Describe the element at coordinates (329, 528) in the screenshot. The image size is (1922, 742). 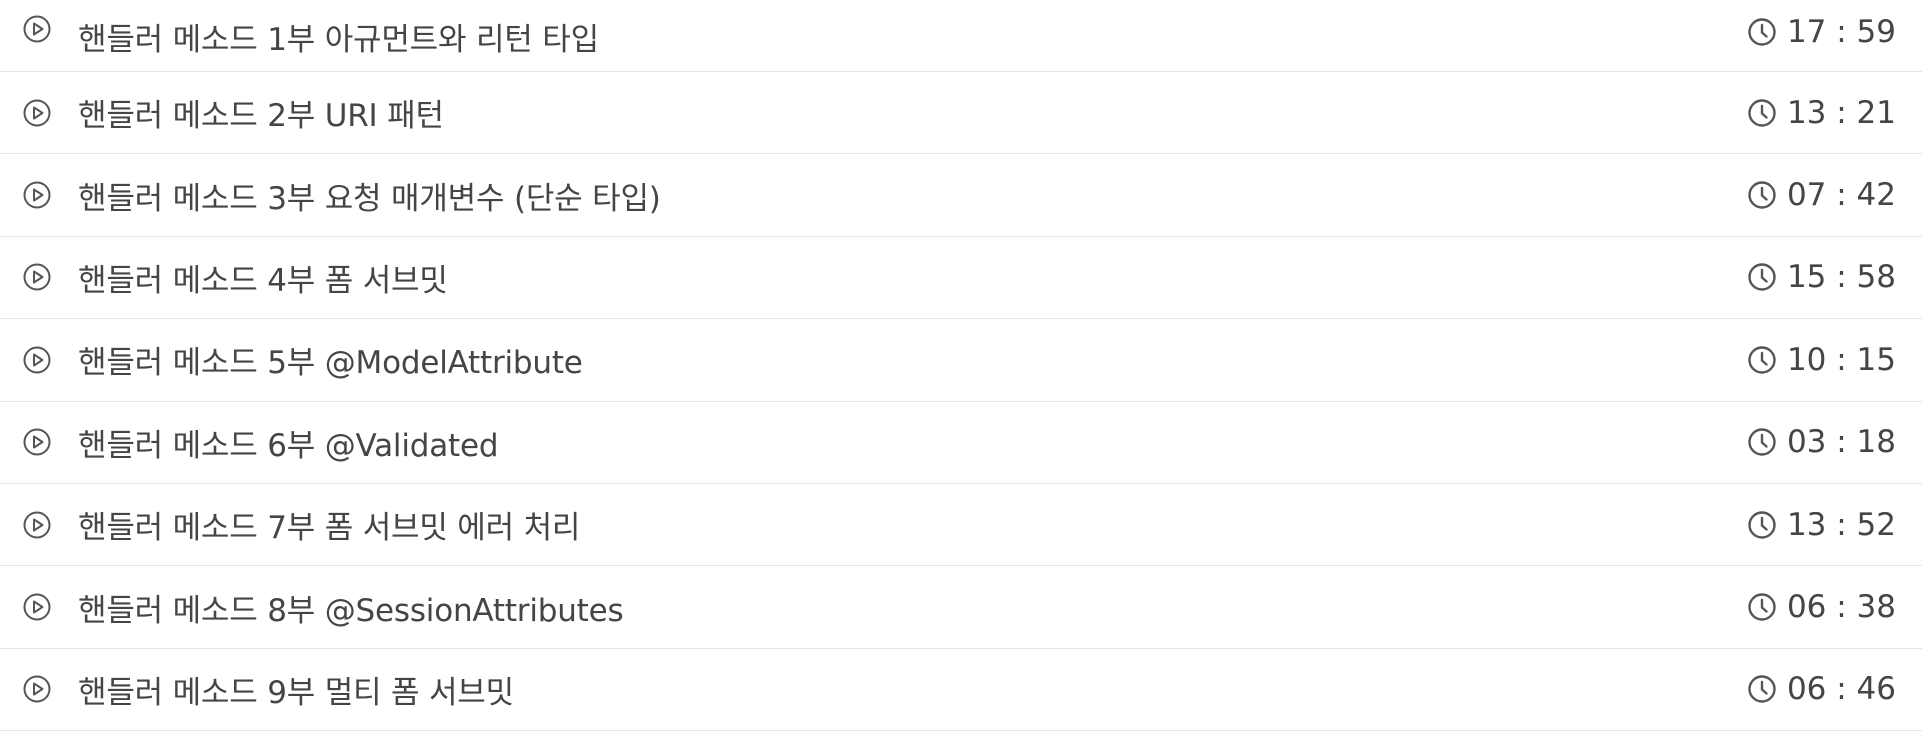
I see `lecture-title: 핸들러 메소드 7부 폼 서브밋 에러 처리` at that location.